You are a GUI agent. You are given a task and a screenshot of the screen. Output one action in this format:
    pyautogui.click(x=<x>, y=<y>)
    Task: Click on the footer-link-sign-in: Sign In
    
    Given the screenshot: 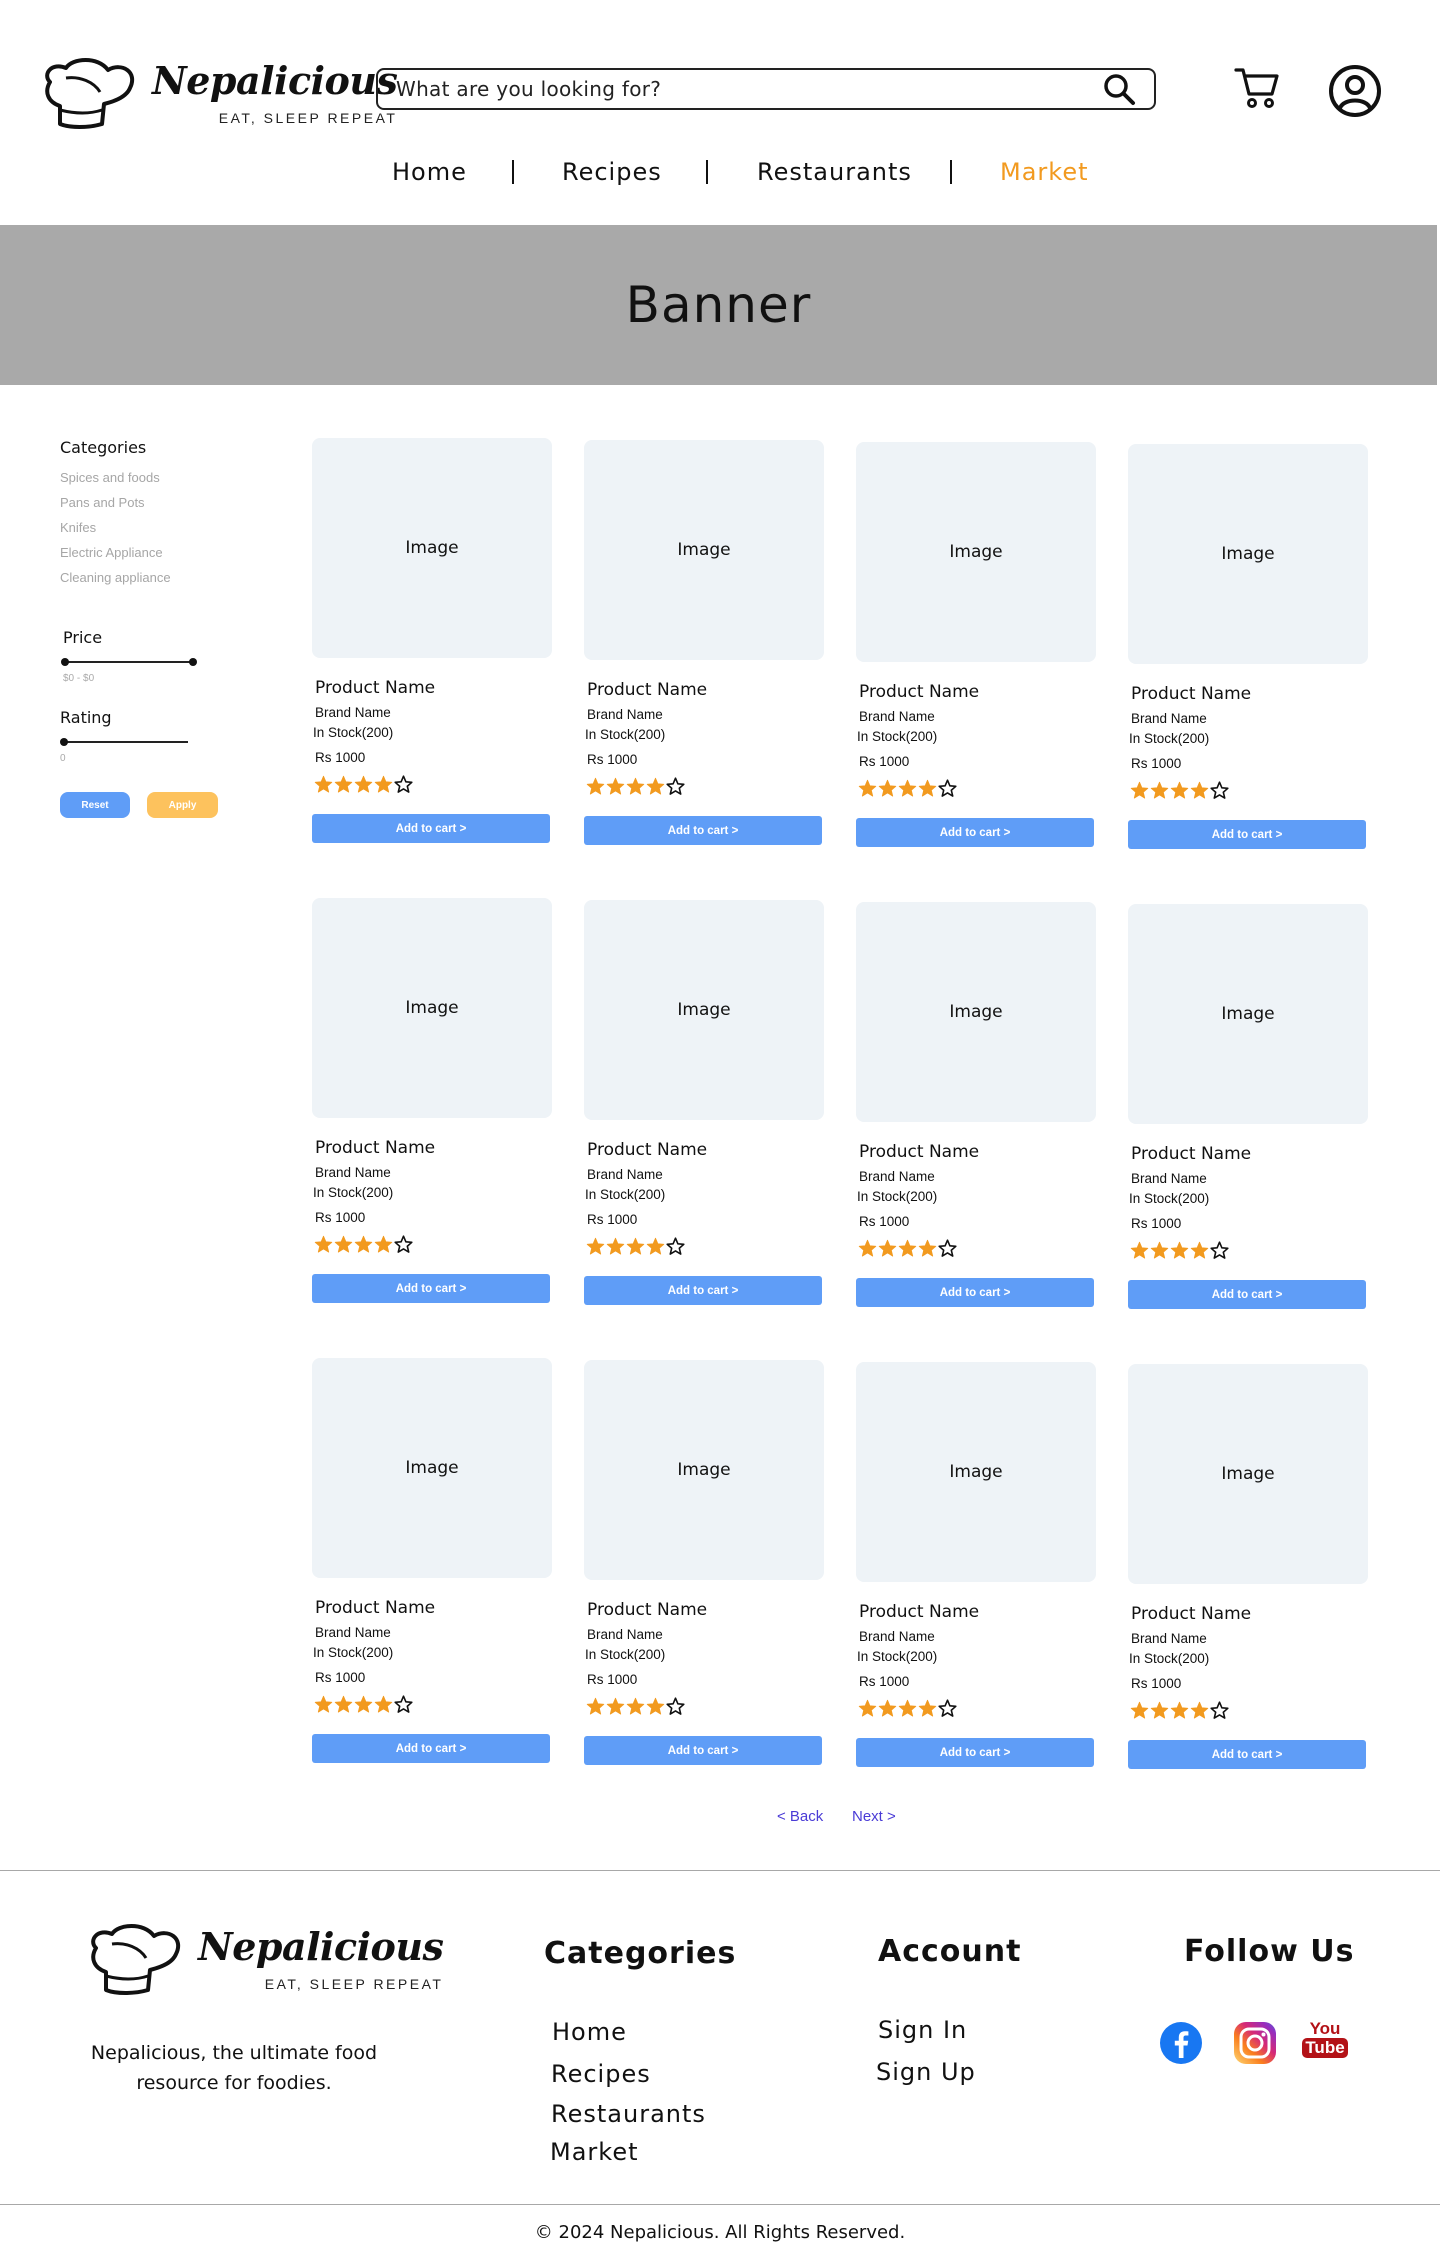 What is the action you would take?
    pyautogui.click(x=922, y=2030)
    